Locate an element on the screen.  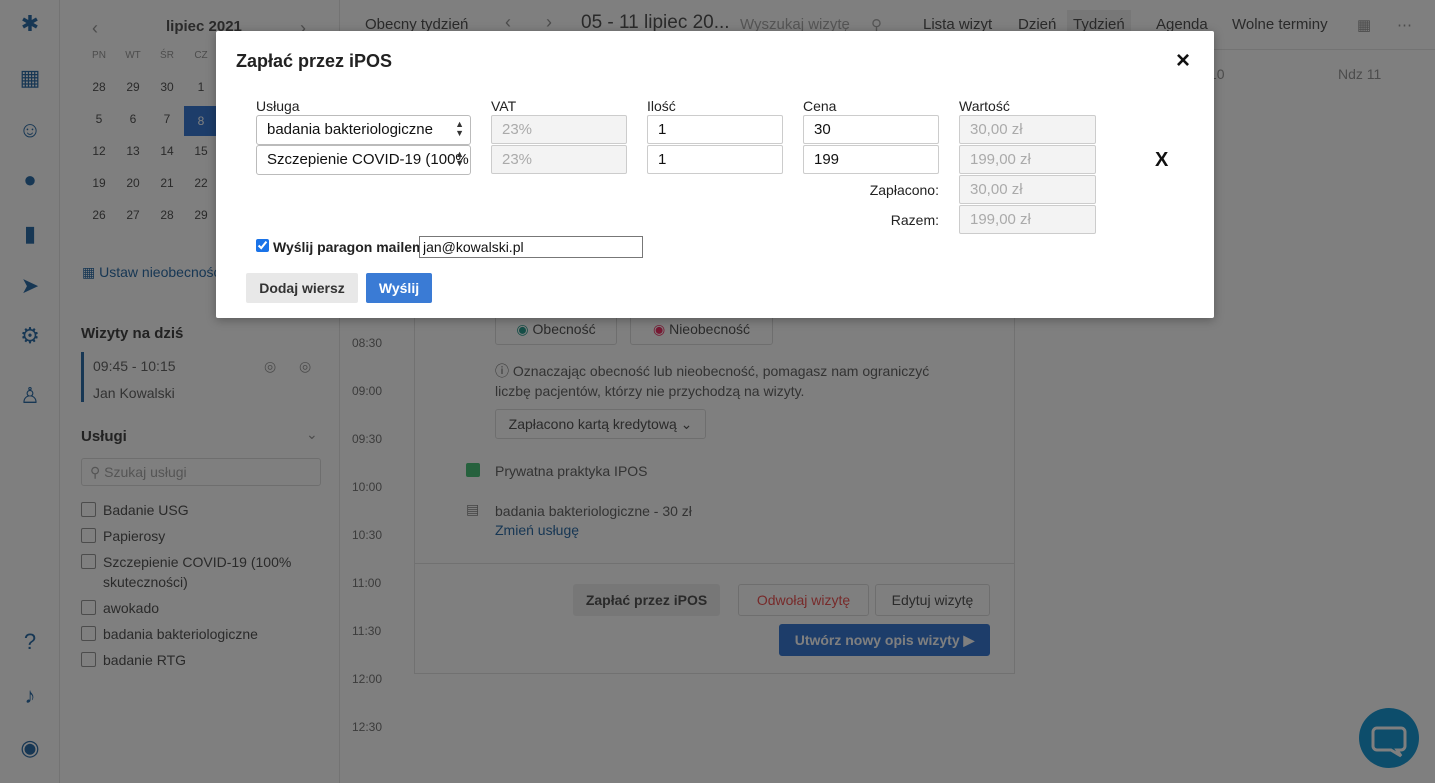
close-icon: × is located at coordinates (1183, 61).